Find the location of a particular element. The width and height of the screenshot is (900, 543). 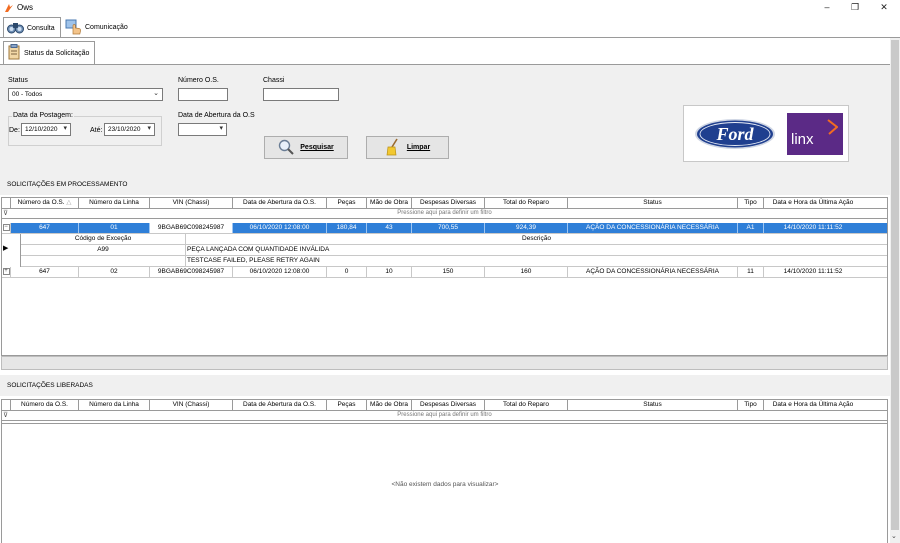

data-postagem-label: Data da Postagem: is located at coordinates (43, 115).